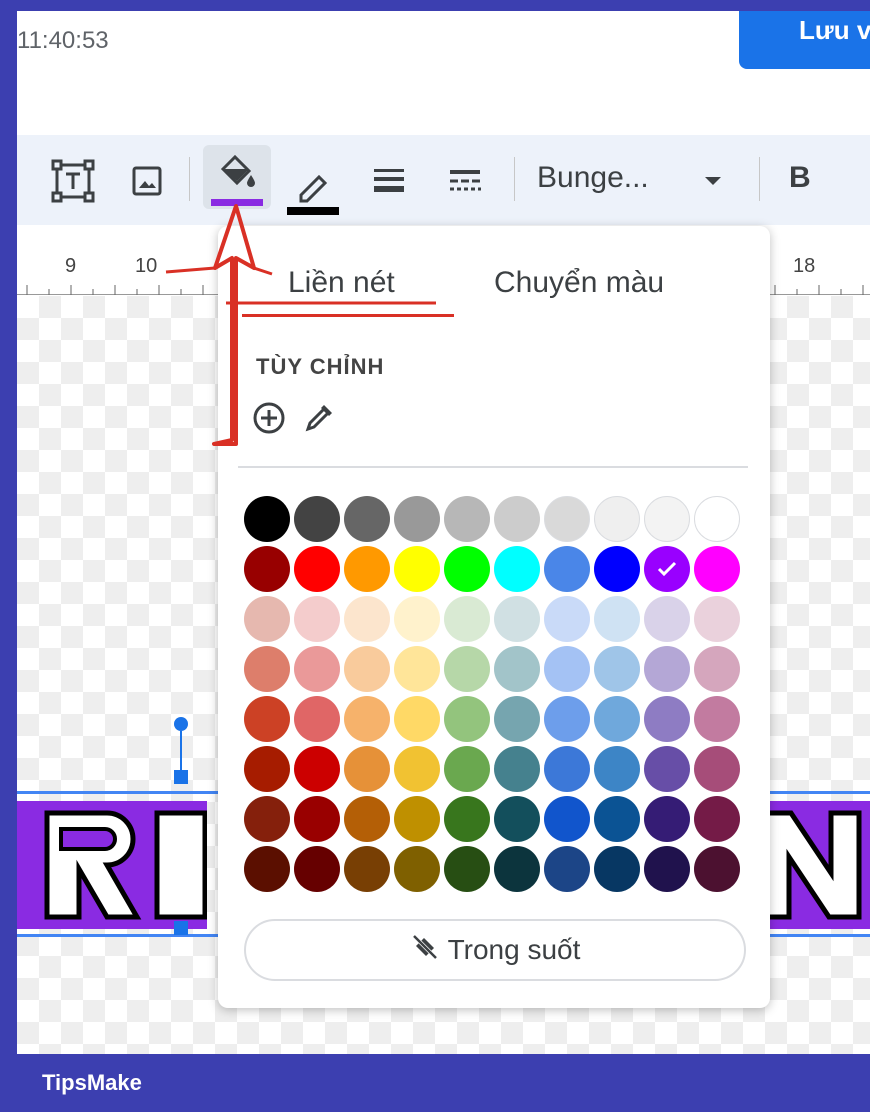 The image size is (870, 1112). What do you see at coordinates (181, 777) in the screenshot?
I see `resize-handle-top` at bounding box center [181, 777].